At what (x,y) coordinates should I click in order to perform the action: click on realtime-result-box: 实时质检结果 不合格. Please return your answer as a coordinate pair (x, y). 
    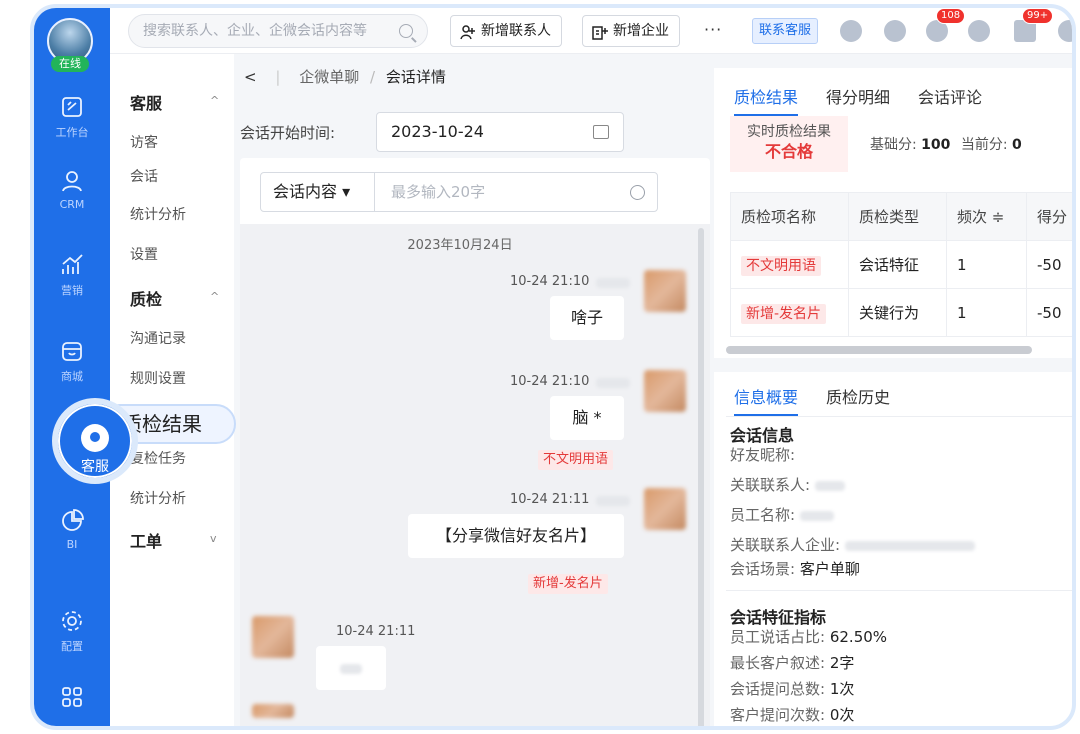
    Looking at the image, I should click on (789, 144).